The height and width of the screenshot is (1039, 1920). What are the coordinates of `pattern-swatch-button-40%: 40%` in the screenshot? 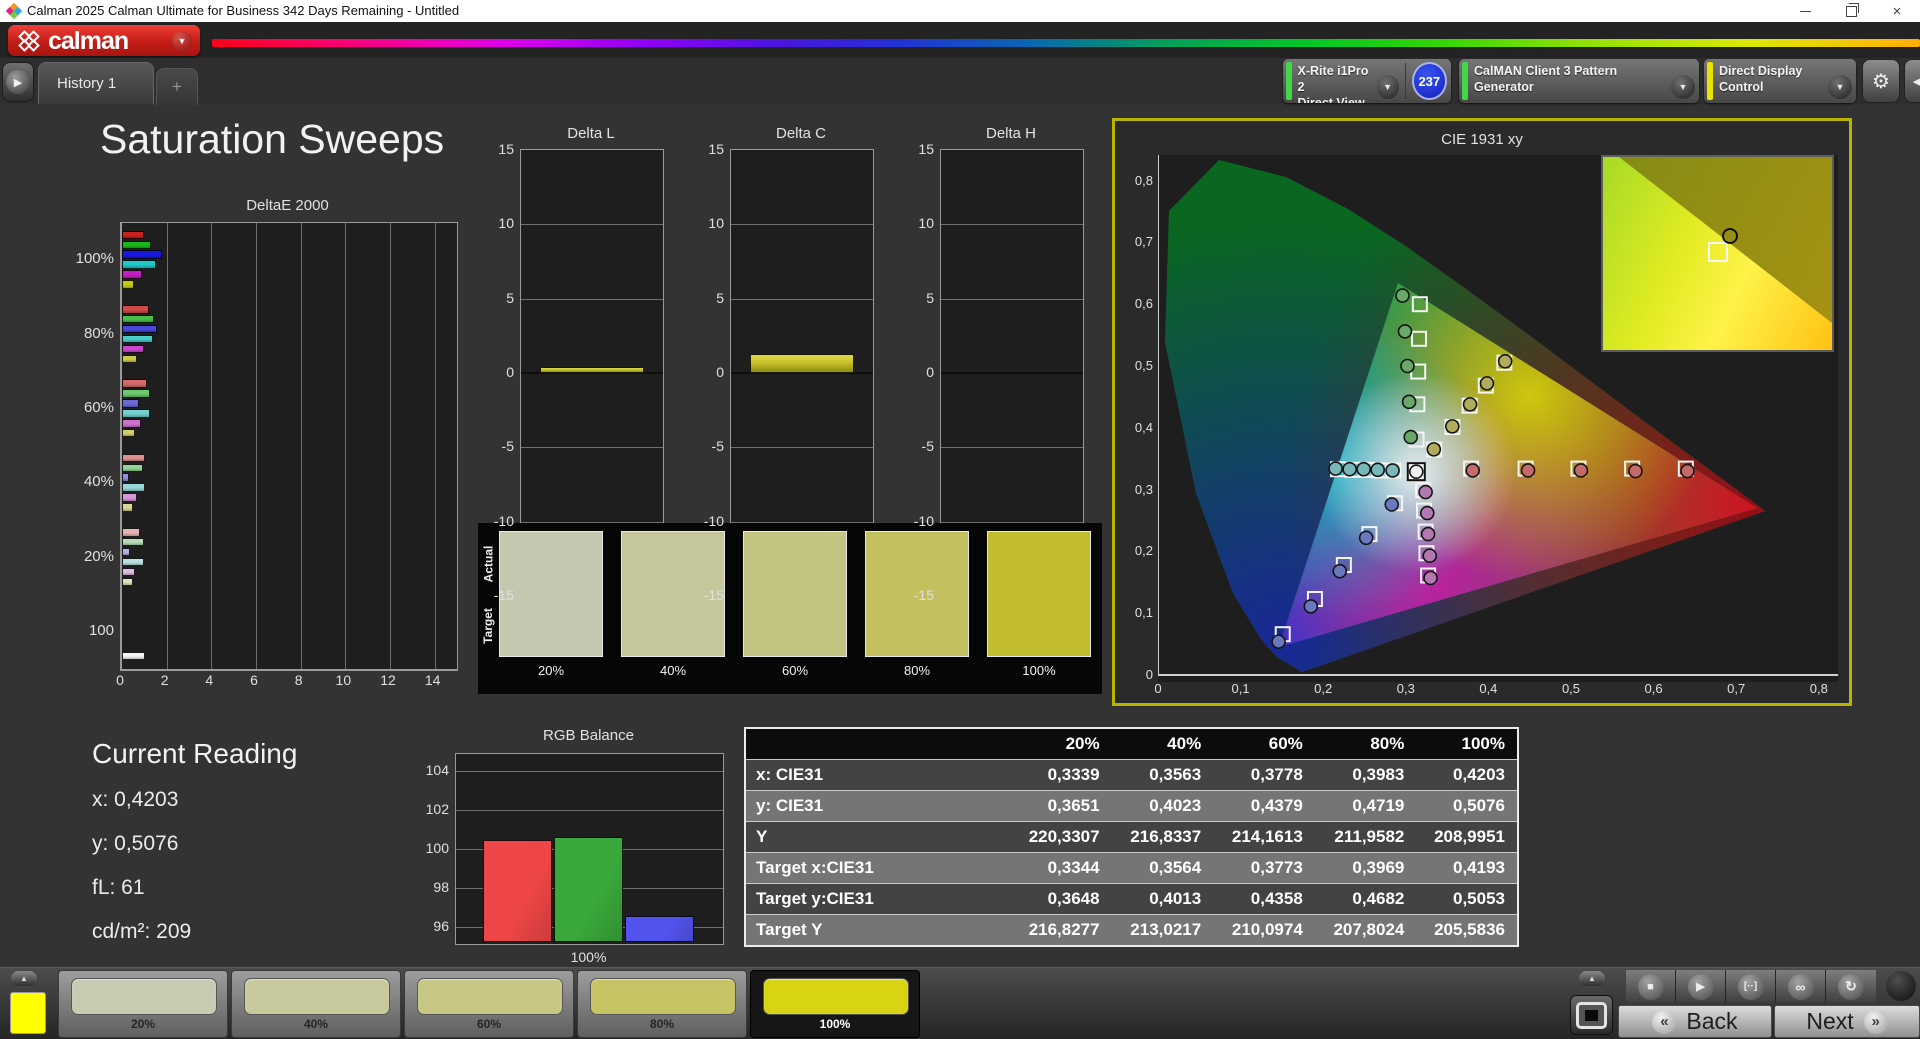 It's located at (316, 1004).